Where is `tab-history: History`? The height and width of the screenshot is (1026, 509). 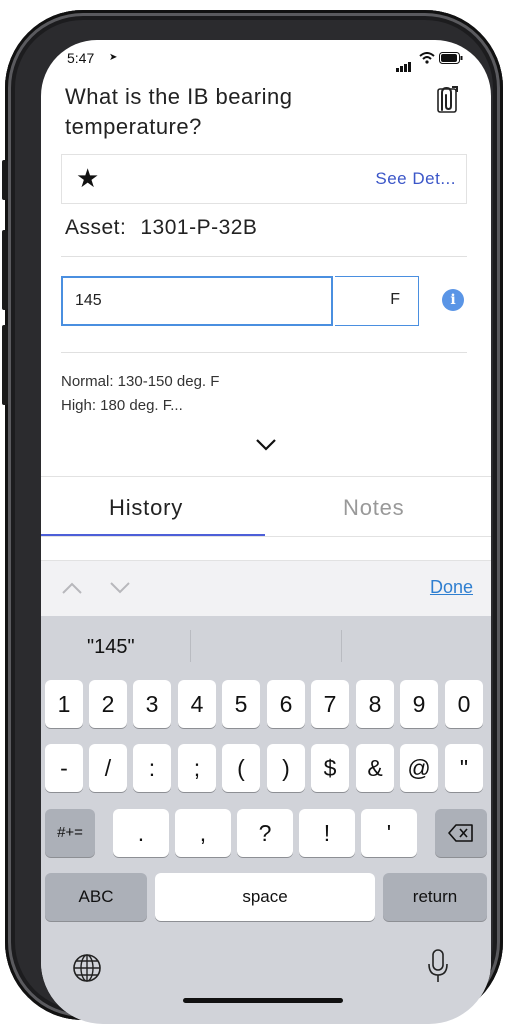 tab-history: History is located at coordinates (146, 508).